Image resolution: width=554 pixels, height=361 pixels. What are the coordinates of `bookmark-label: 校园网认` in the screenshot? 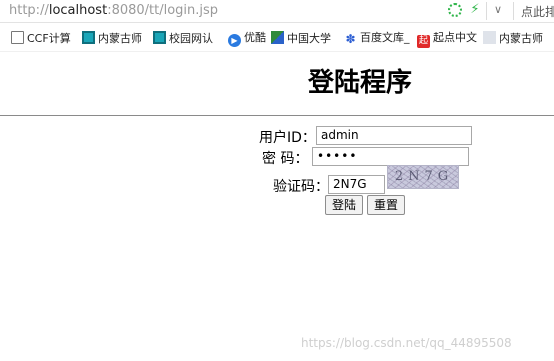 It's located at (191, 38).